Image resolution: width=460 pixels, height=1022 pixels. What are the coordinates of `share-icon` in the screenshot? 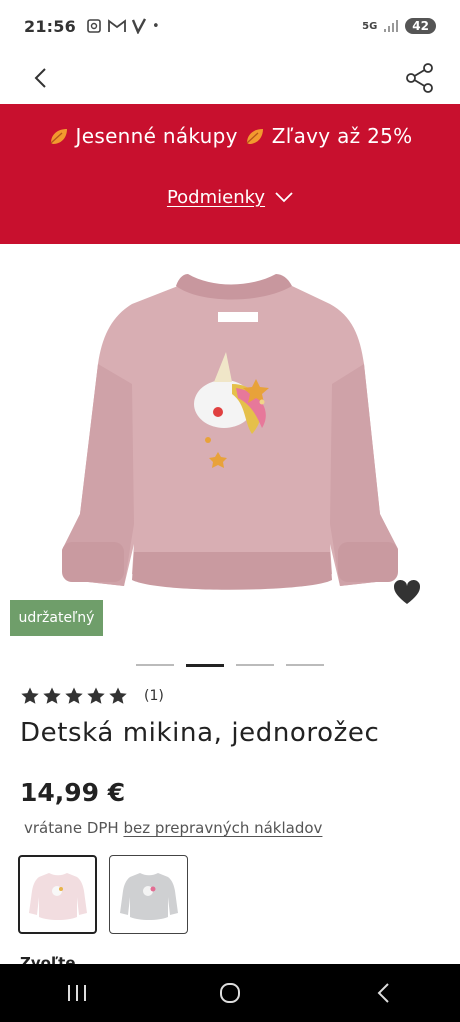 It's located at (419, 78).